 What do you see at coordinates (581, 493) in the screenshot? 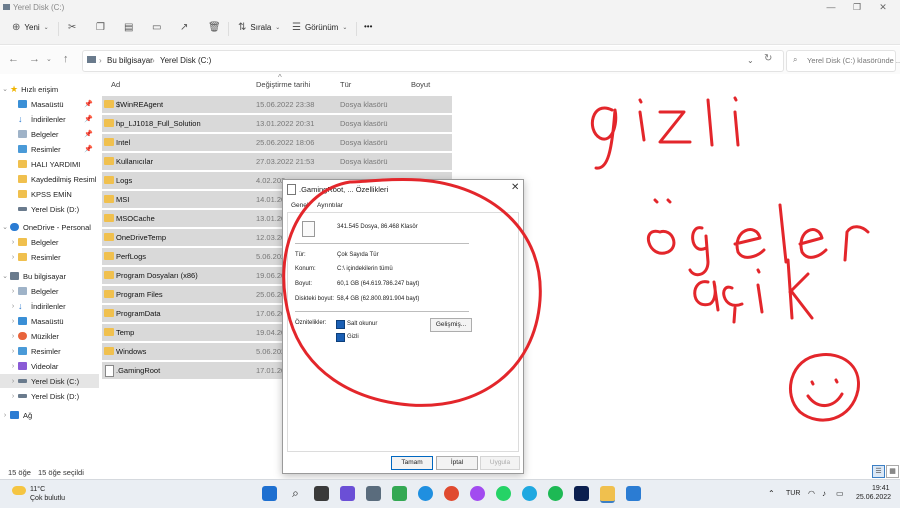
I see `disney-plus-icon` at bounding box center [581, 493].